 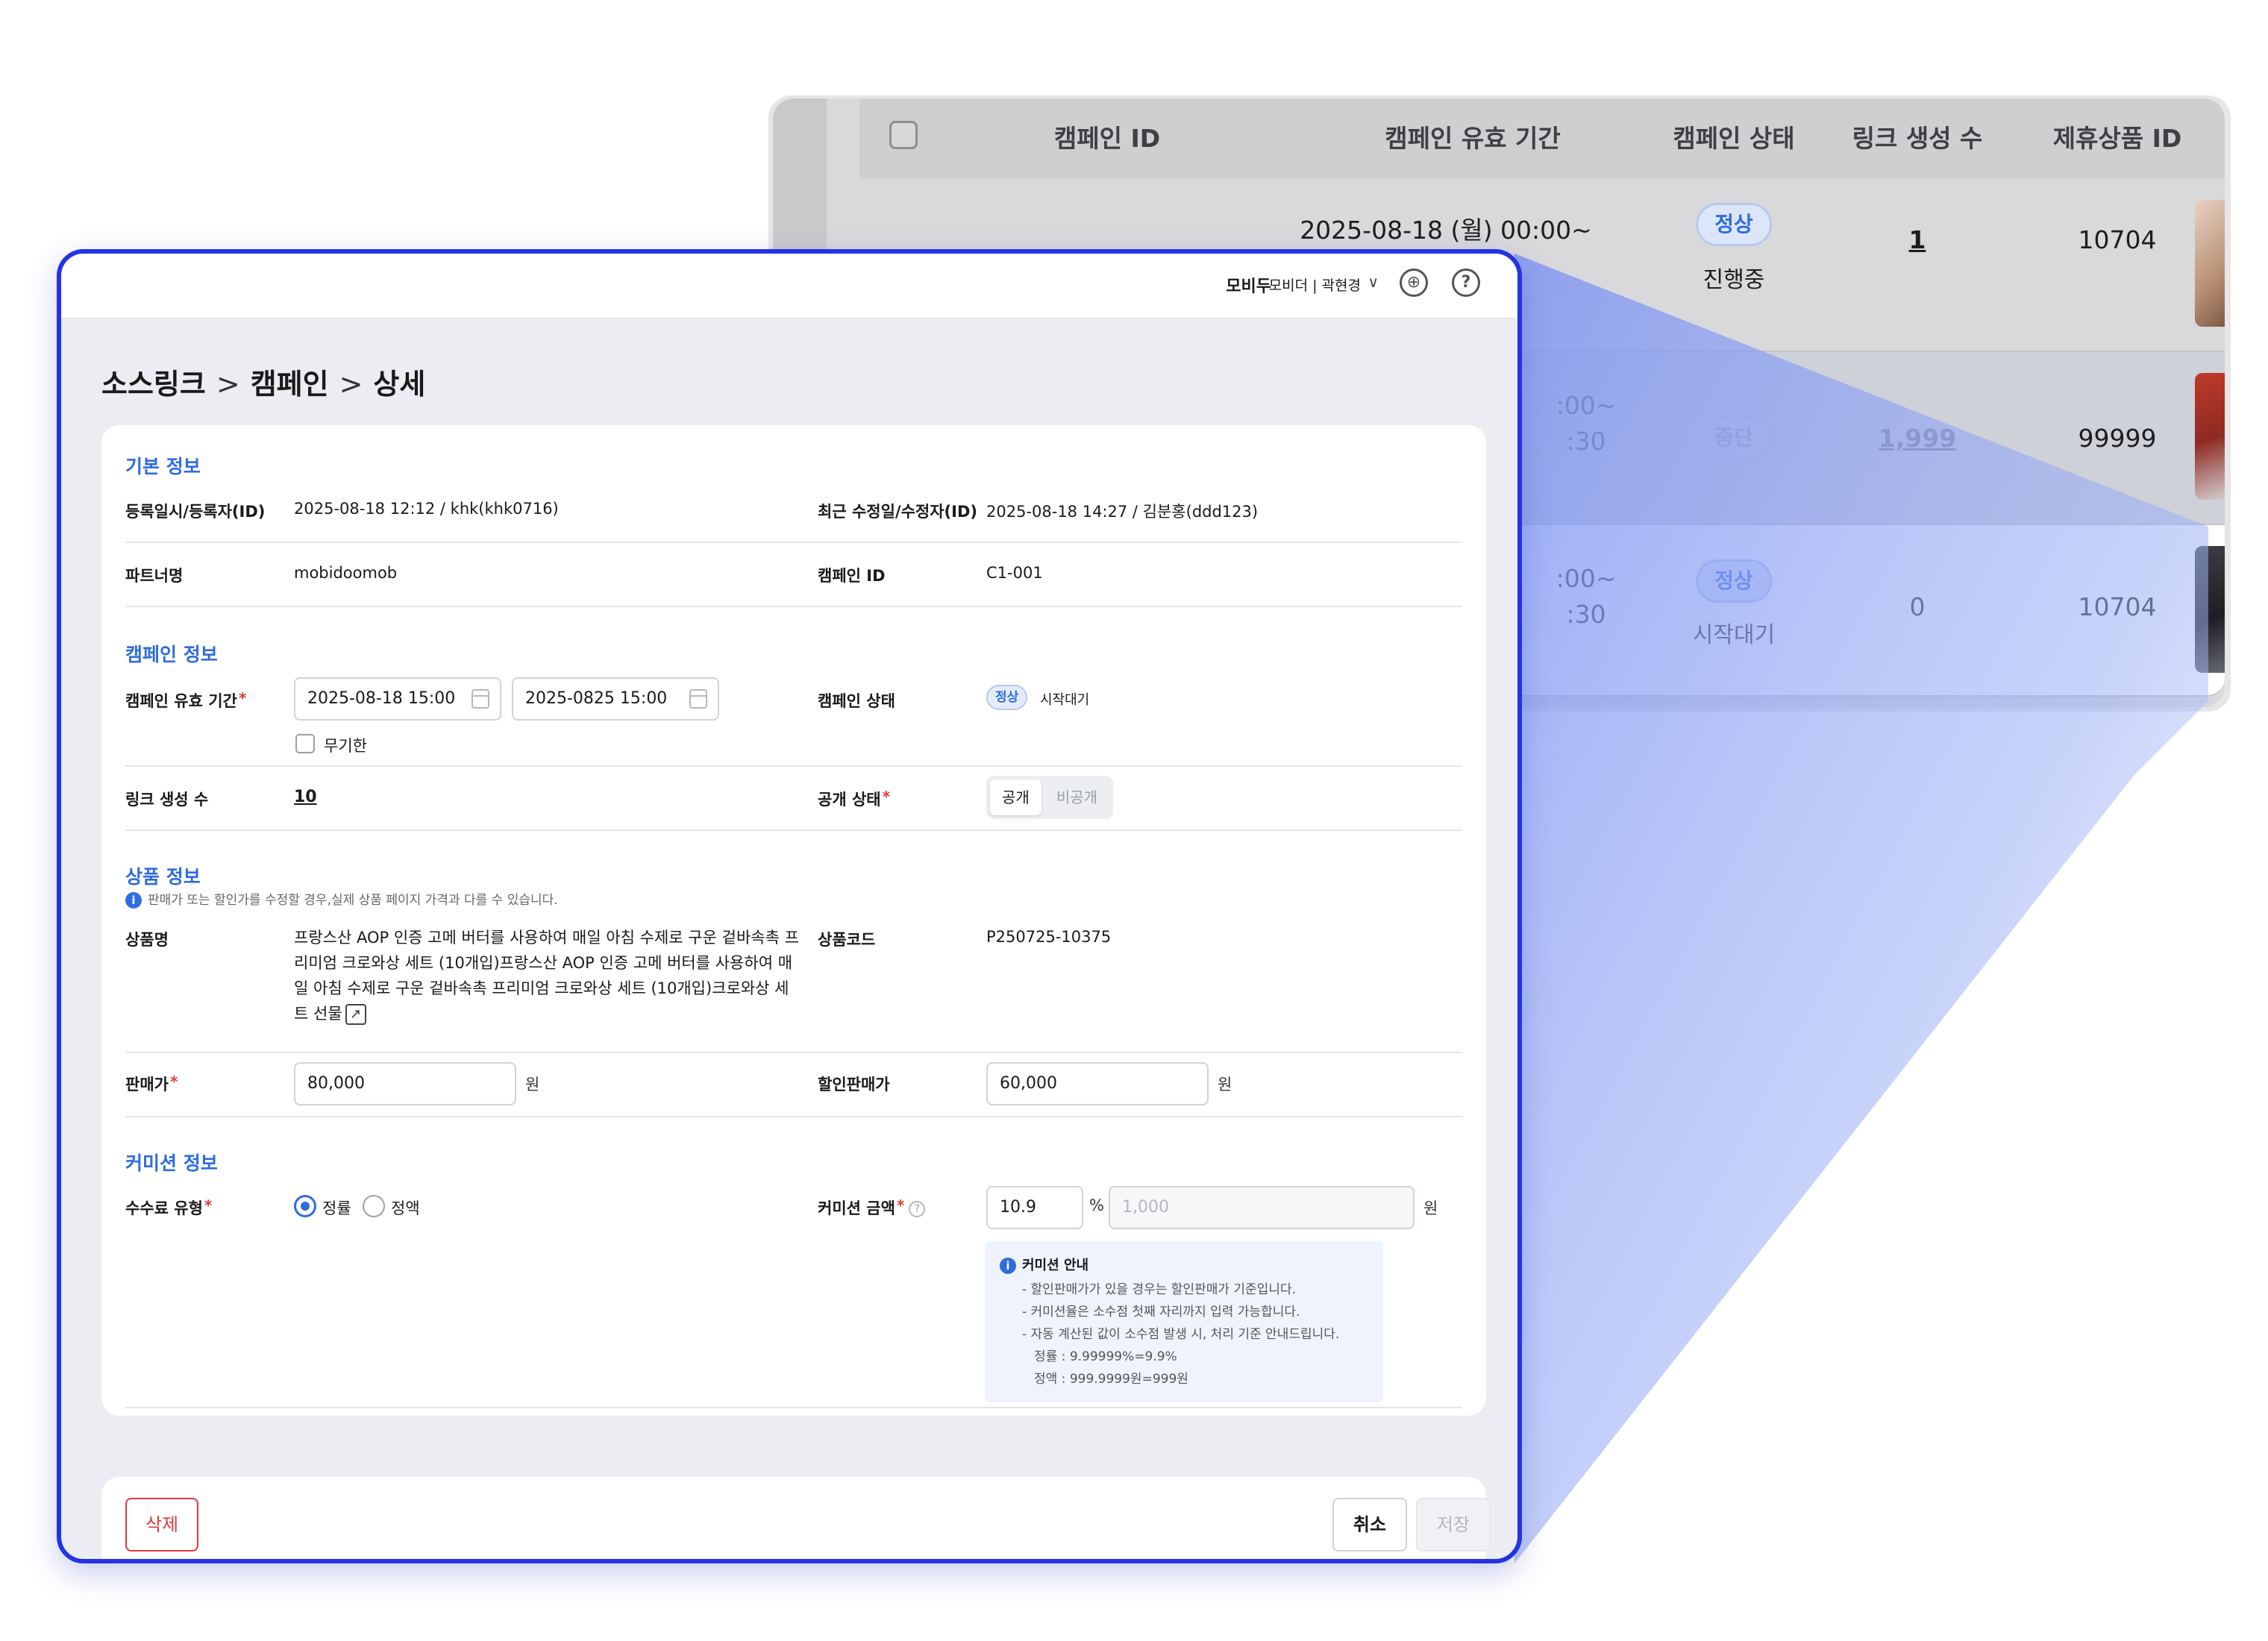 What do you see at coordinates (405, 1083) in the screenshot?
I see `price-input: 80,000` at bounding box center [405, 1083].